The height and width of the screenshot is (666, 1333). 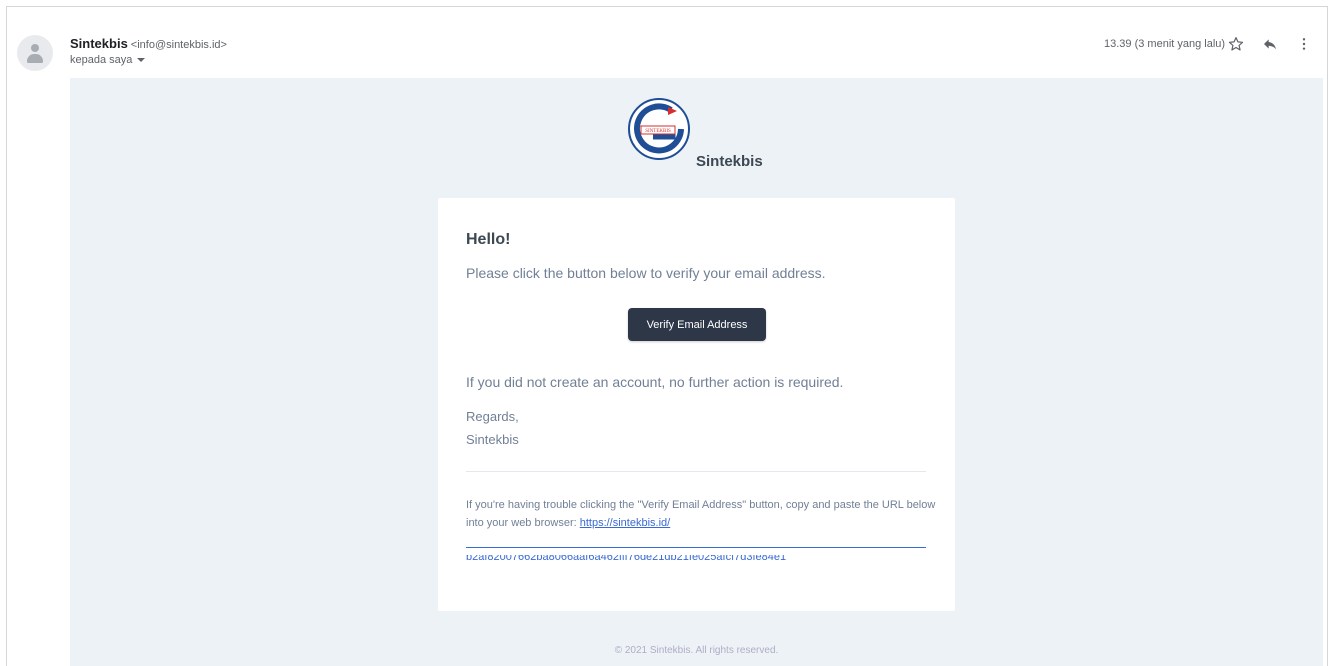 I want to click on footer-copyright: © 2021 Sintekbis. All rights reserved., so click(x=696, y=650).